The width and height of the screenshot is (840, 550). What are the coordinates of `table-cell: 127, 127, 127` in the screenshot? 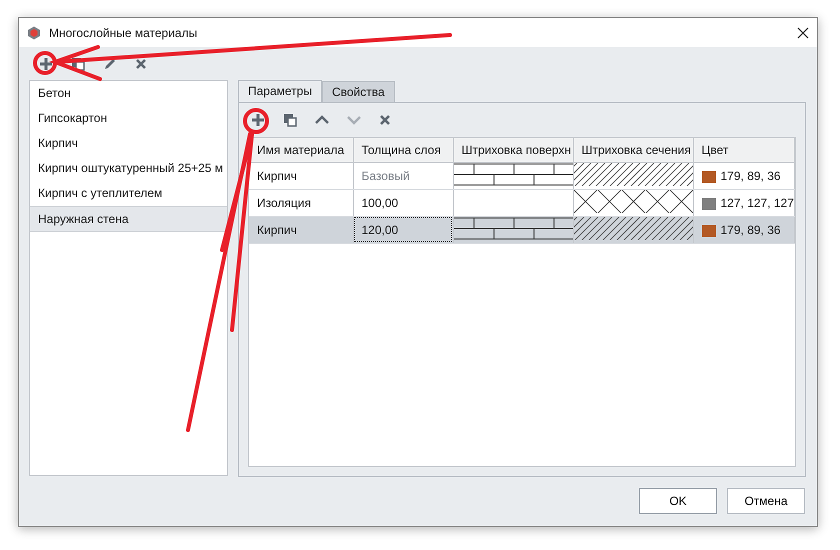 It's located at (757, 203).